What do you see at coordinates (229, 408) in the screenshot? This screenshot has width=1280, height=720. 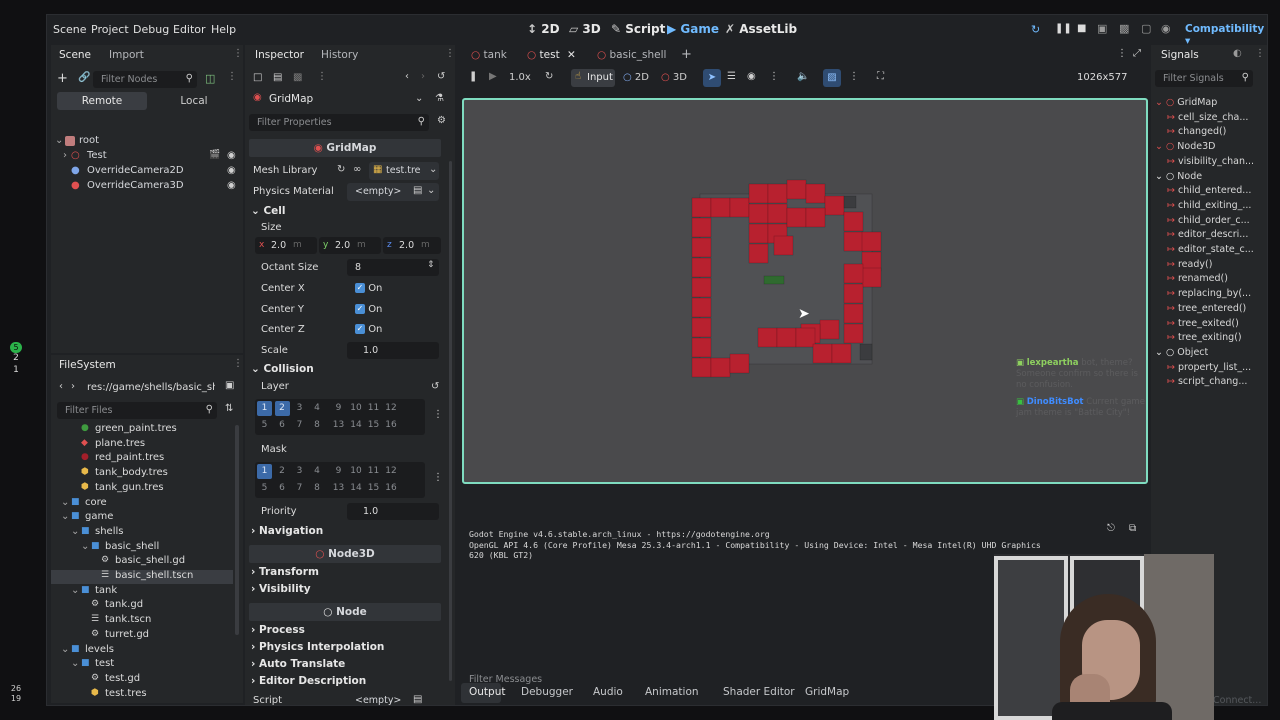 I see `sort-icon: ⇅` at bounding box center [229, 408].